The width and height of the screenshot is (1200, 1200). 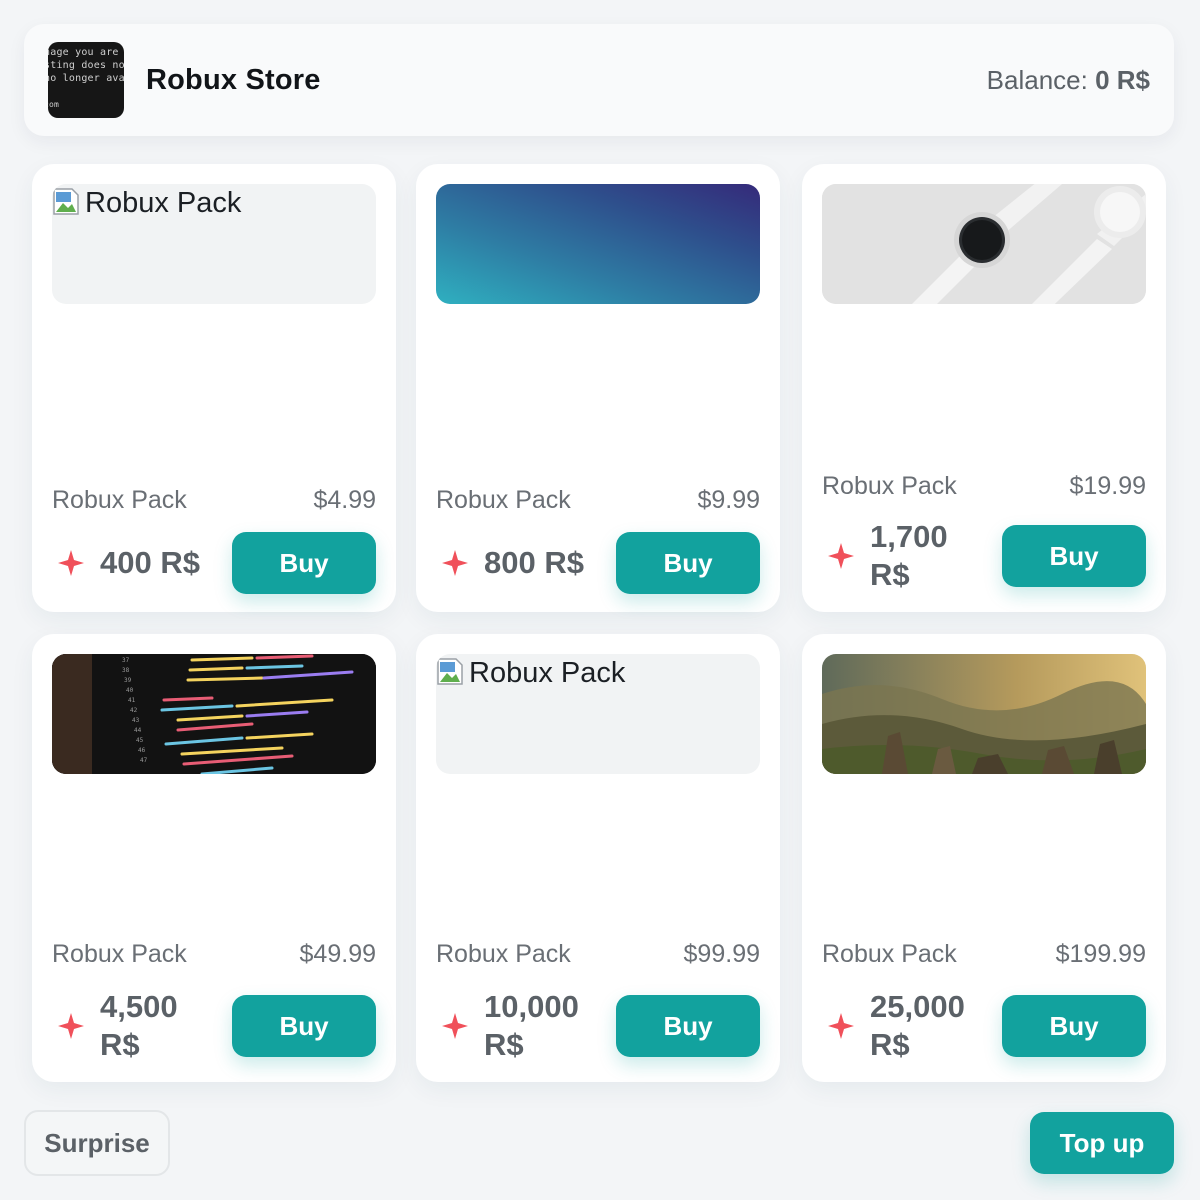 I want to click on product-buy-row: 25,000 R$ Buy, so click(x=984, y=1026).